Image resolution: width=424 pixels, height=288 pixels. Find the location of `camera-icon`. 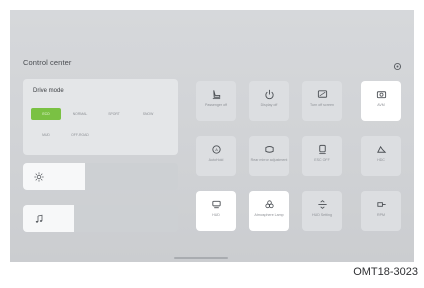

camera-icon is located at coordinates (381, 94).